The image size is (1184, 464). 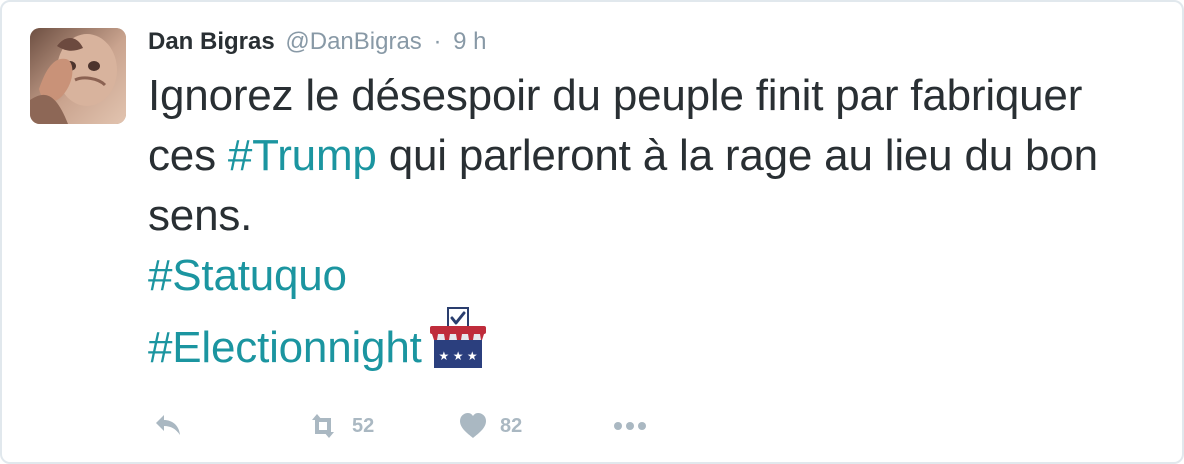 I want to click on reply-icon, so click(x=168, y=425).